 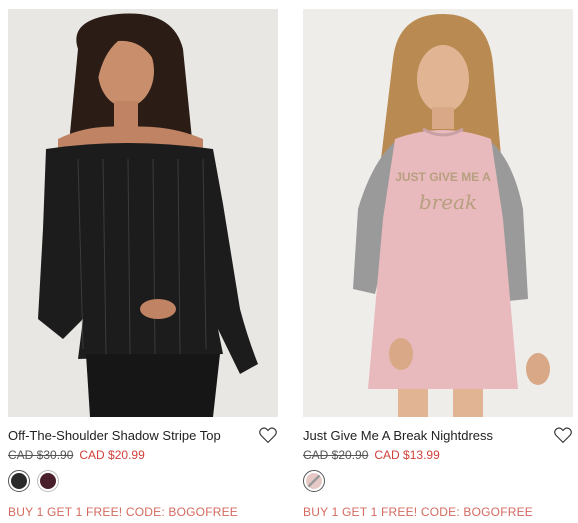 I want to click on print-text-line2: break, so click(x=448, y=202).